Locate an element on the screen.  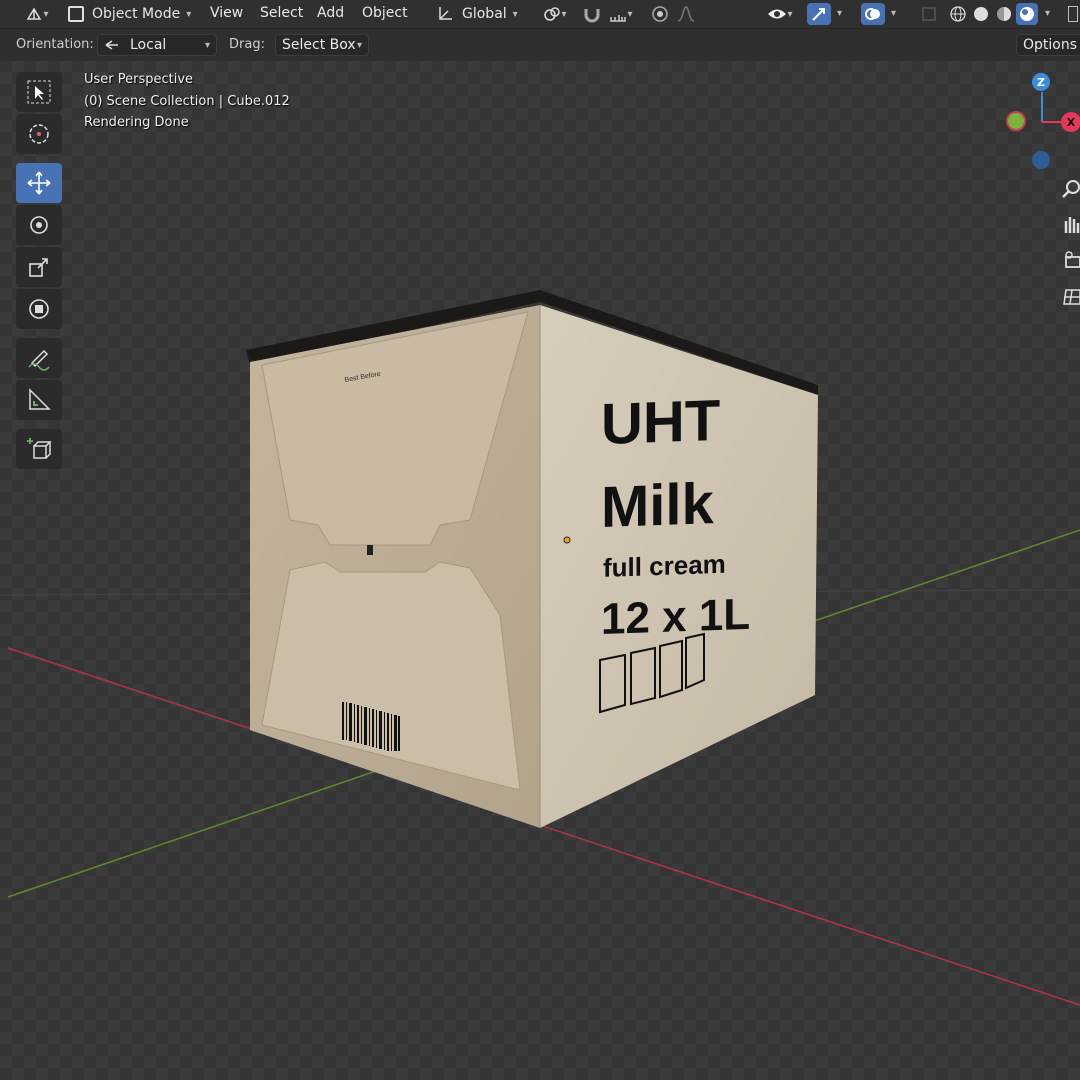
eye-icon is located at coordinates (777, 14).